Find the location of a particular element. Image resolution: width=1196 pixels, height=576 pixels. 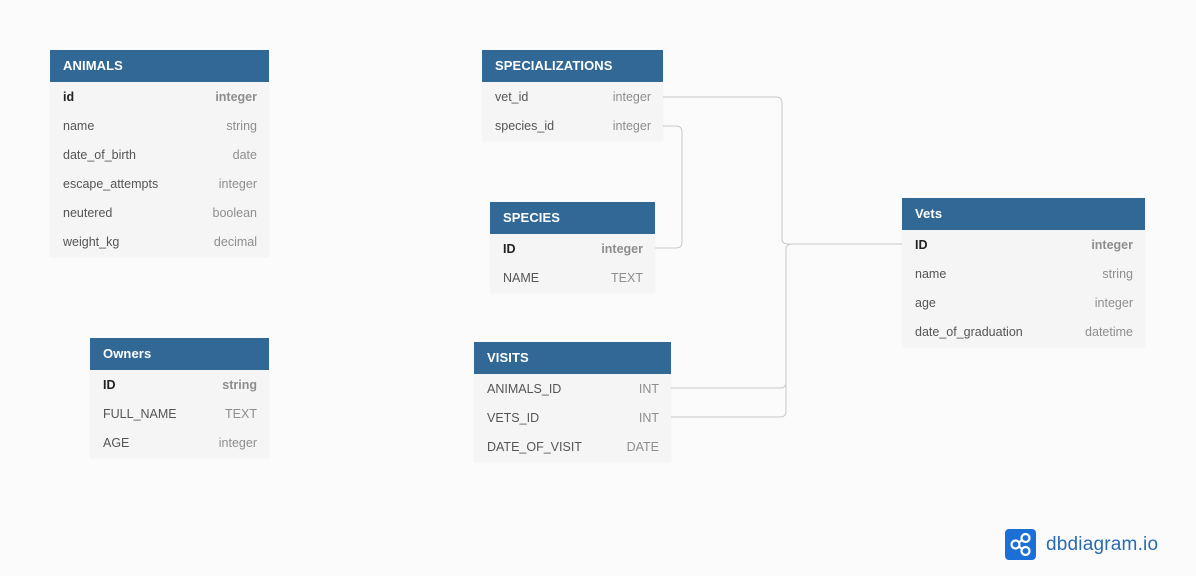

column-name: date_of_graduation is located at coordinates (969, 331).